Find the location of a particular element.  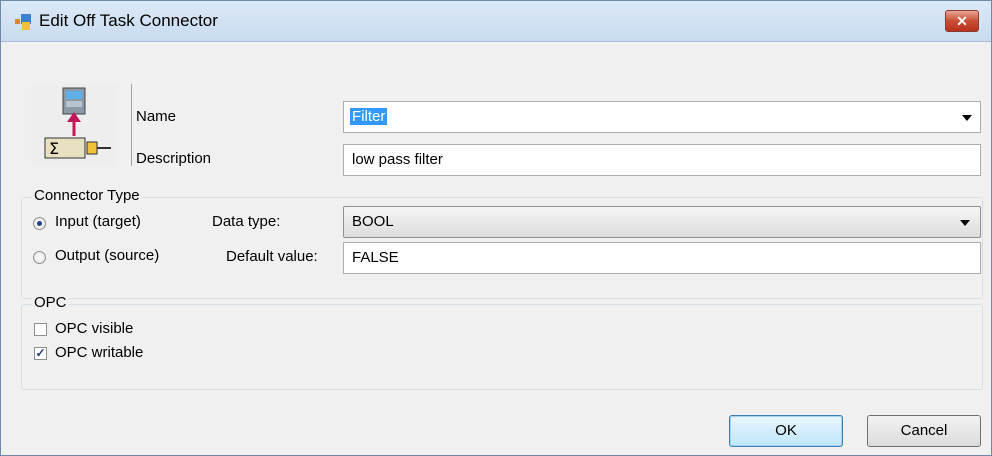

description-field: low pass filter is located at coordinates (662, 160).